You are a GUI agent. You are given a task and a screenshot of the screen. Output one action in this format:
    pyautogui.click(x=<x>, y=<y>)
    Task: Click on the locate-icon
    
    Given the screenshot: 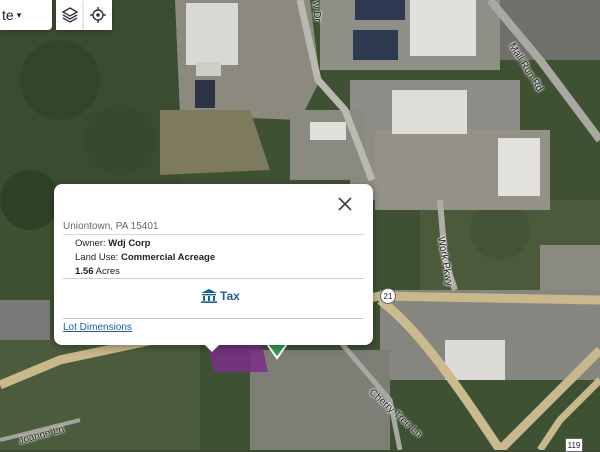 What is the action you would take?
    pyautogui.click(x=98, y=15)
    